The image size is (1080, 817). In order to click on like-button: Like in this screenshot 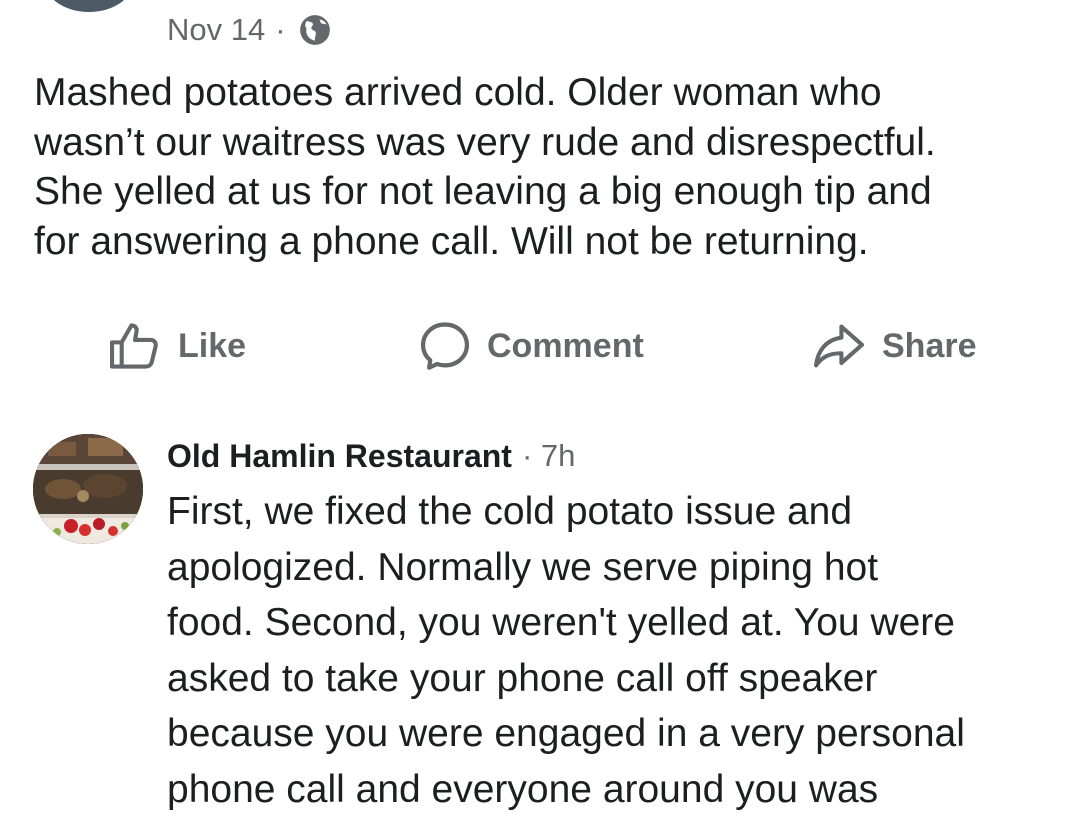, I will do `click(176, 346)`.